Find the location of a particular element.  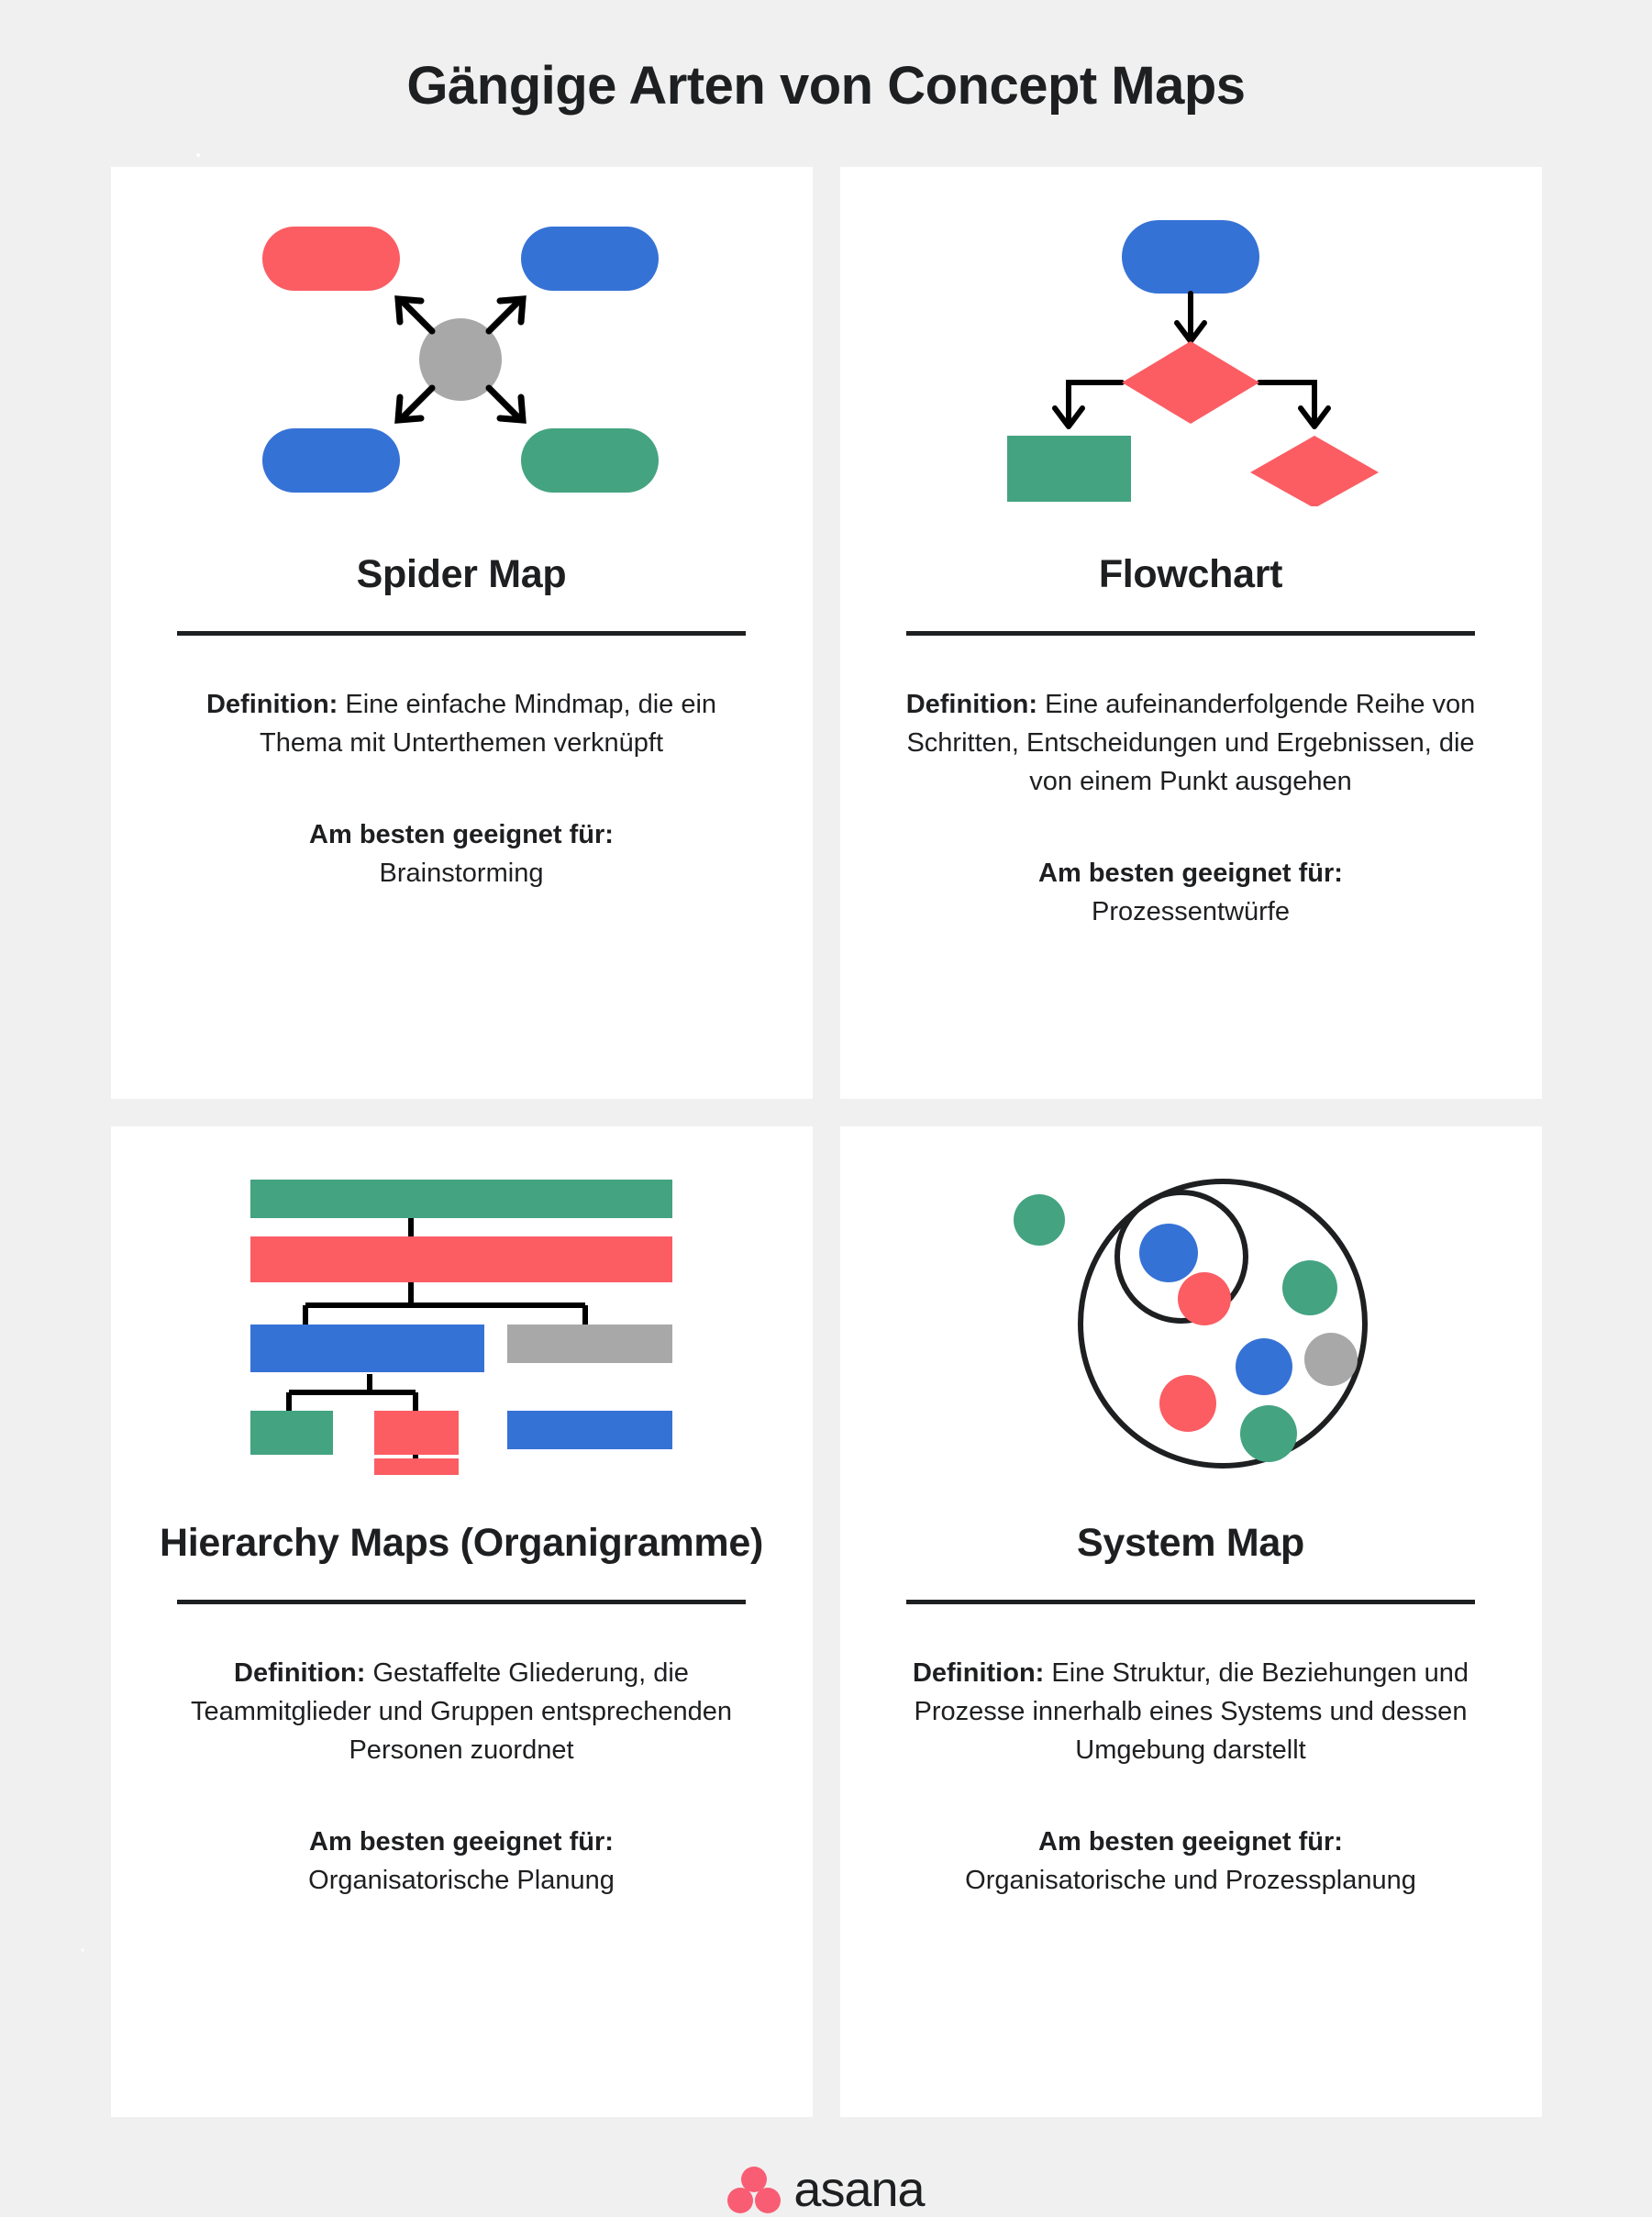

asana-wordmark: asana is located at coordinates (859, 2189).